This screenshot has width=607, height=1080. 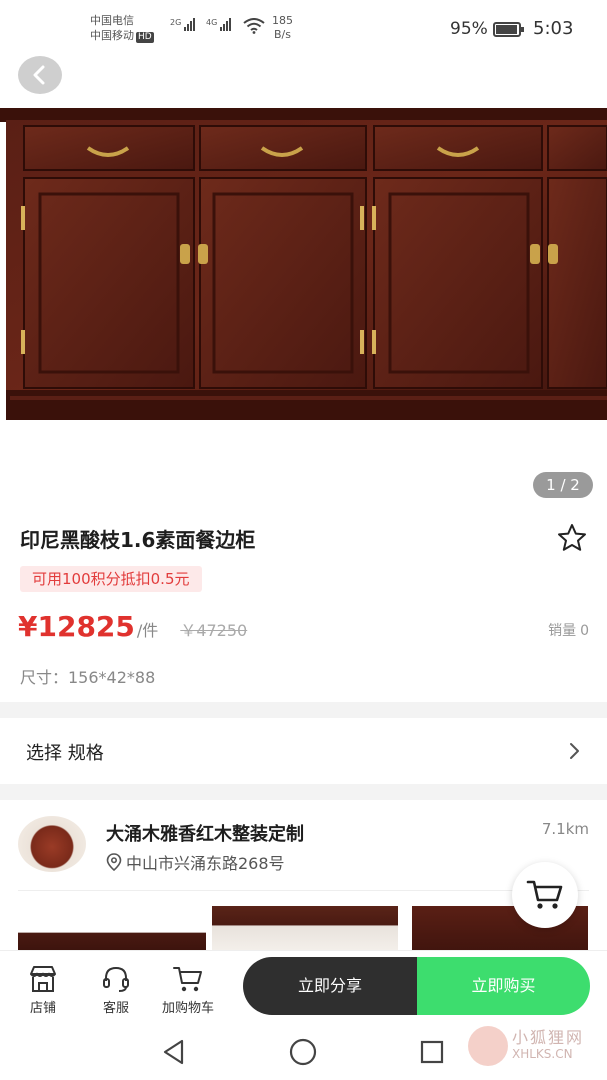 I want to click on chevron-right-icon, so click(x=574, y=751).